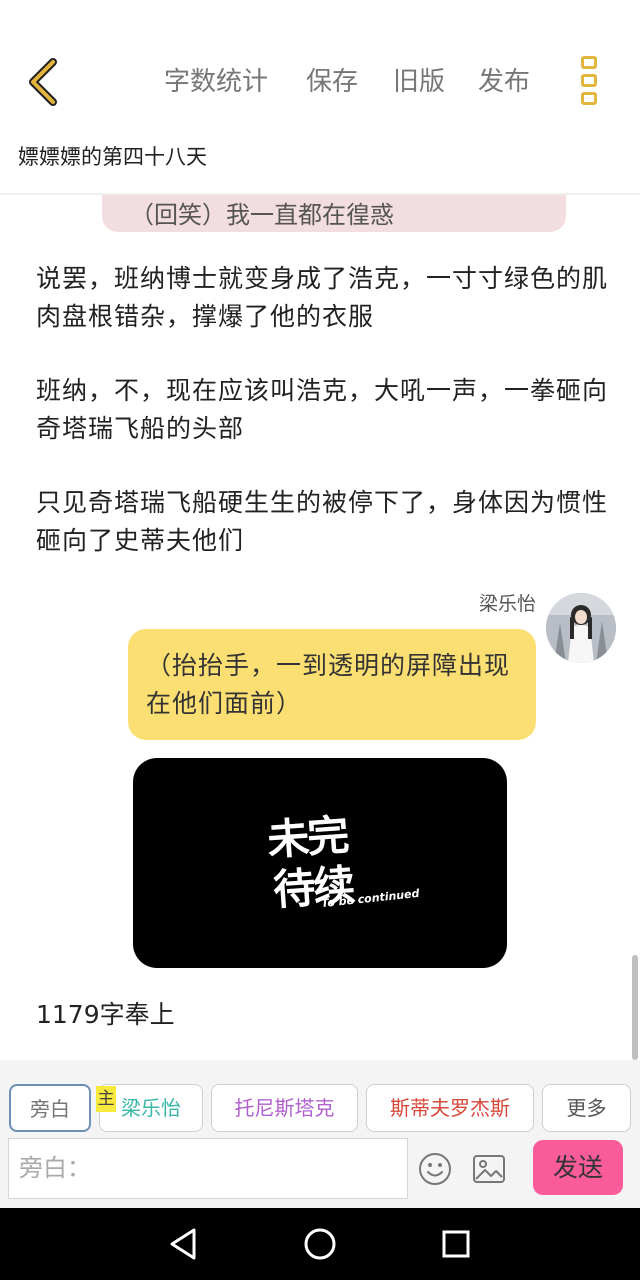 Image resolution: width=640 pixels, height=1280 pixels. I want to click on avatar-image, so click(581, 628).